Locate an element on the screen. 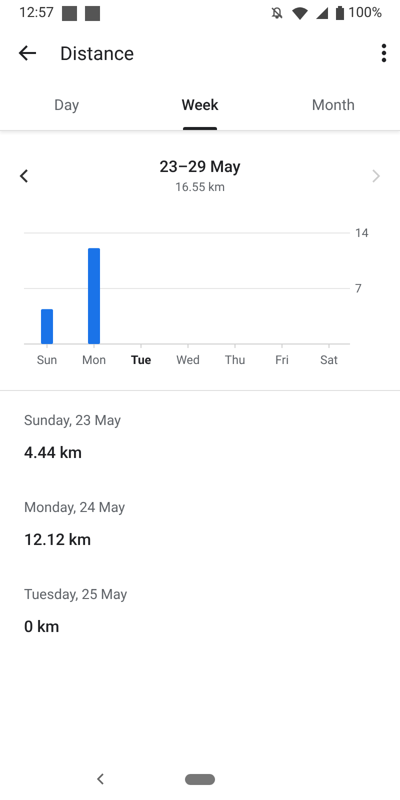  entry-date: Tuesday, 25 May is located at coordinates (76, 595).